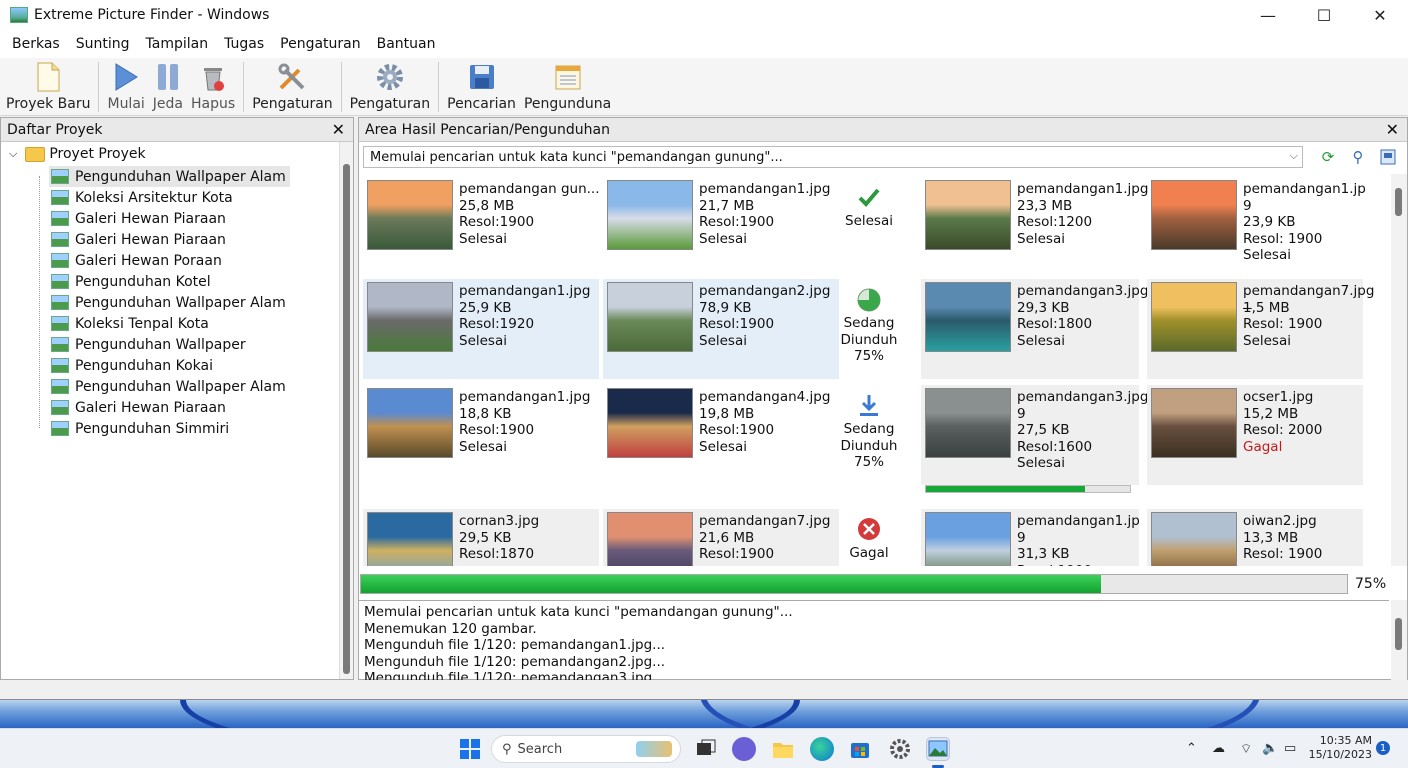 The height and width of the screenshot is (768, 1408). I want to click on project-tree-item: Pengunduhan Simmiri, so click(169, 428).